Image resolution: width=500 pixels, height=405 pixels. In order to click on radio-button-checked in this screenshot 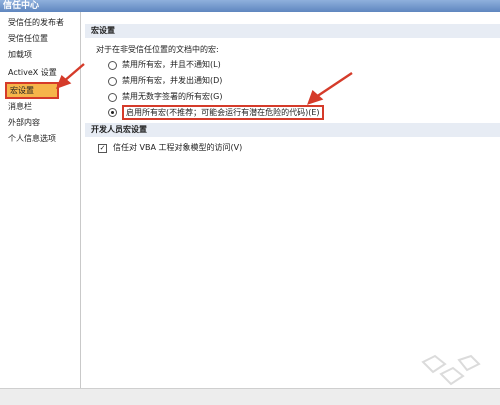, I will do `click(112, 112)`.